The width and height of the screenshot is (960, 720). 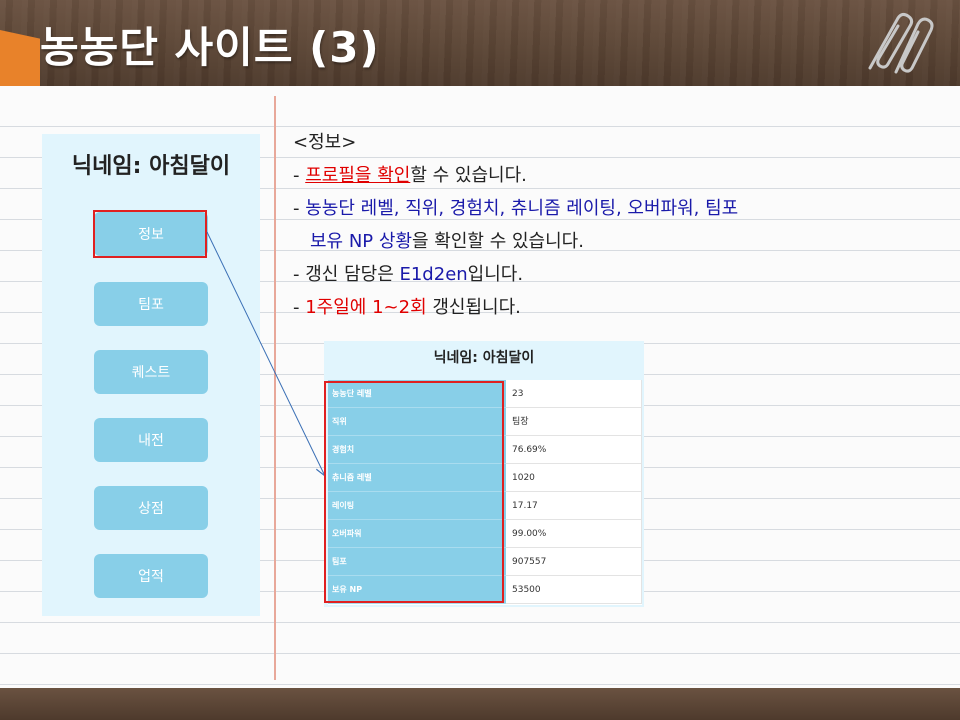 What do you see at coordinates (480, 704) in the screenshot?
I see `footer-wood-banner` at bounding box center [480, 704].